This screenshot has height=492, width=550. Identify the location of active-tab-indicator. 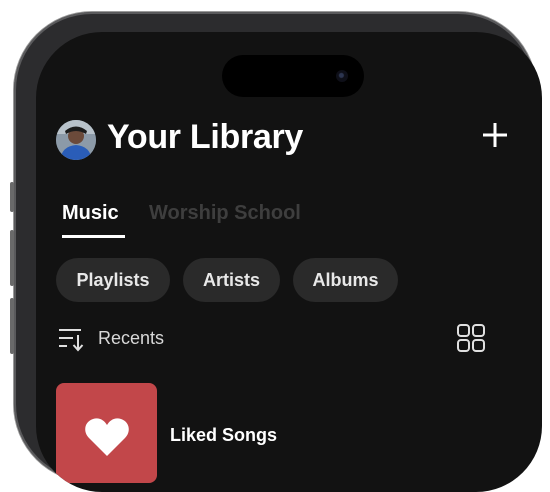
(93, 236).